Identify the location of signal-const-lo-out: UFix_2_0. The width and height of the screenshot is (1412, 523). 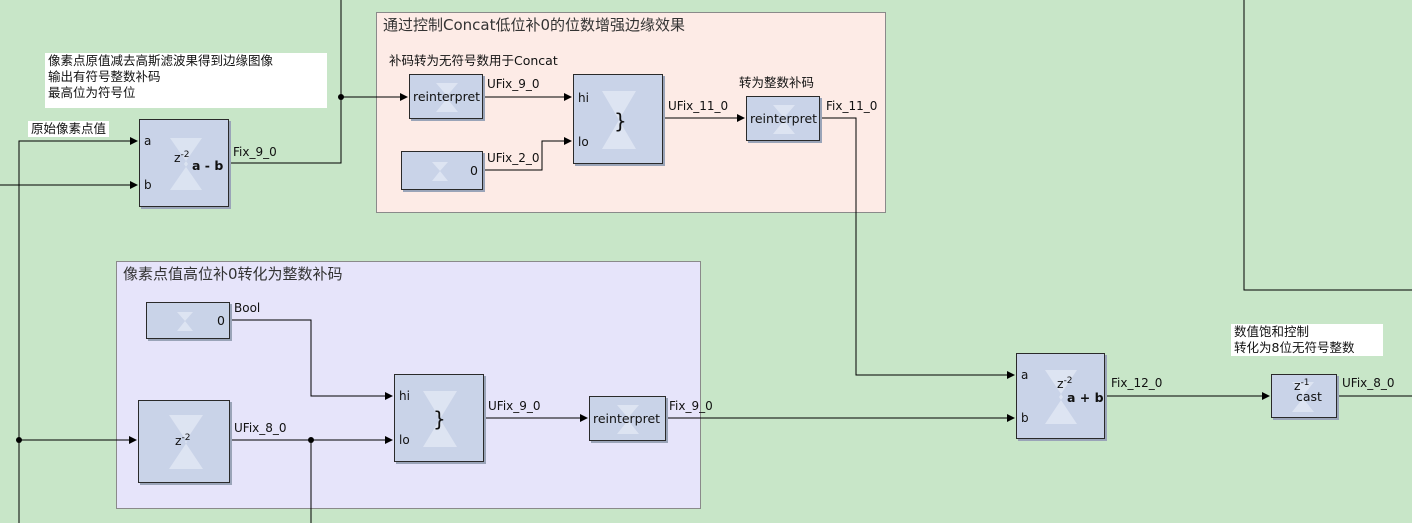
(513, 158).